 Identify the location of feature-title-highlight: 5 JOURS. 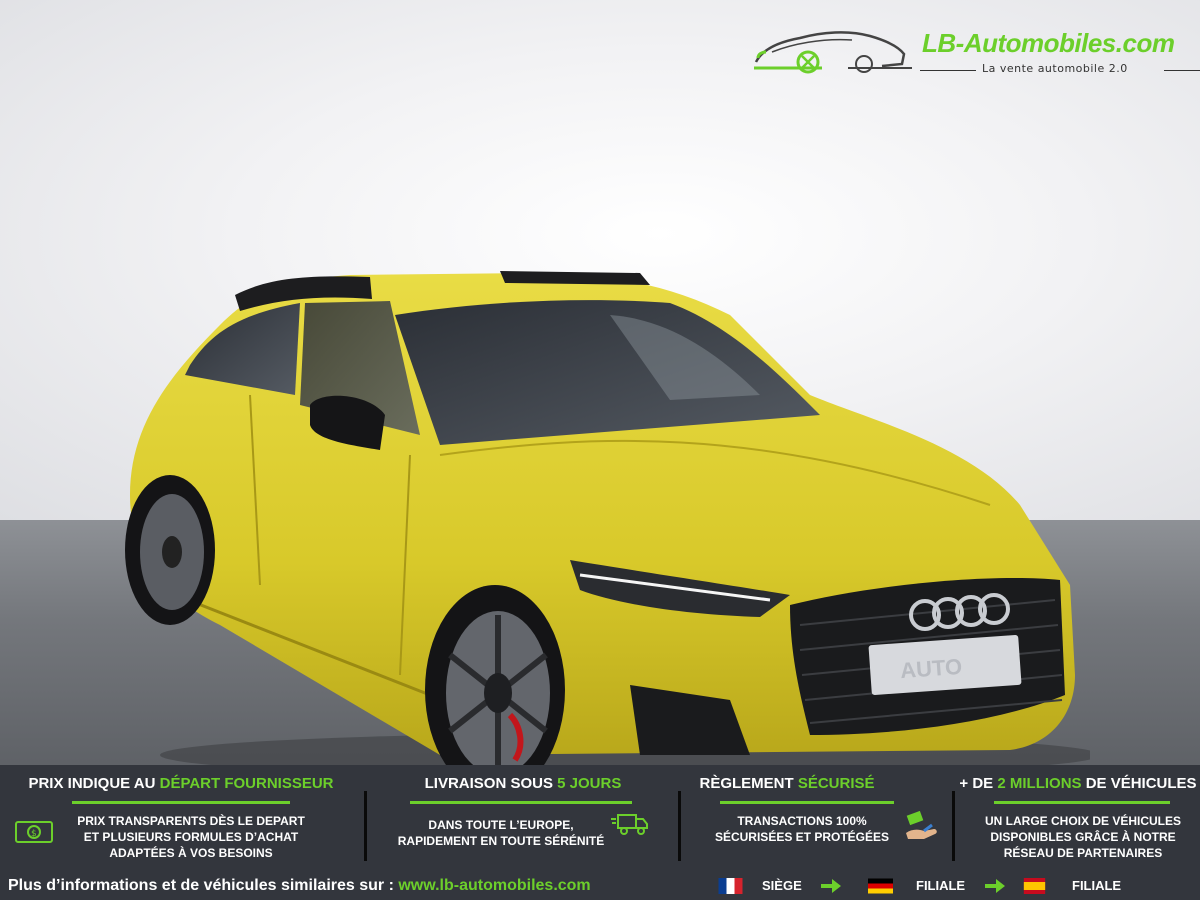
(589, 783).